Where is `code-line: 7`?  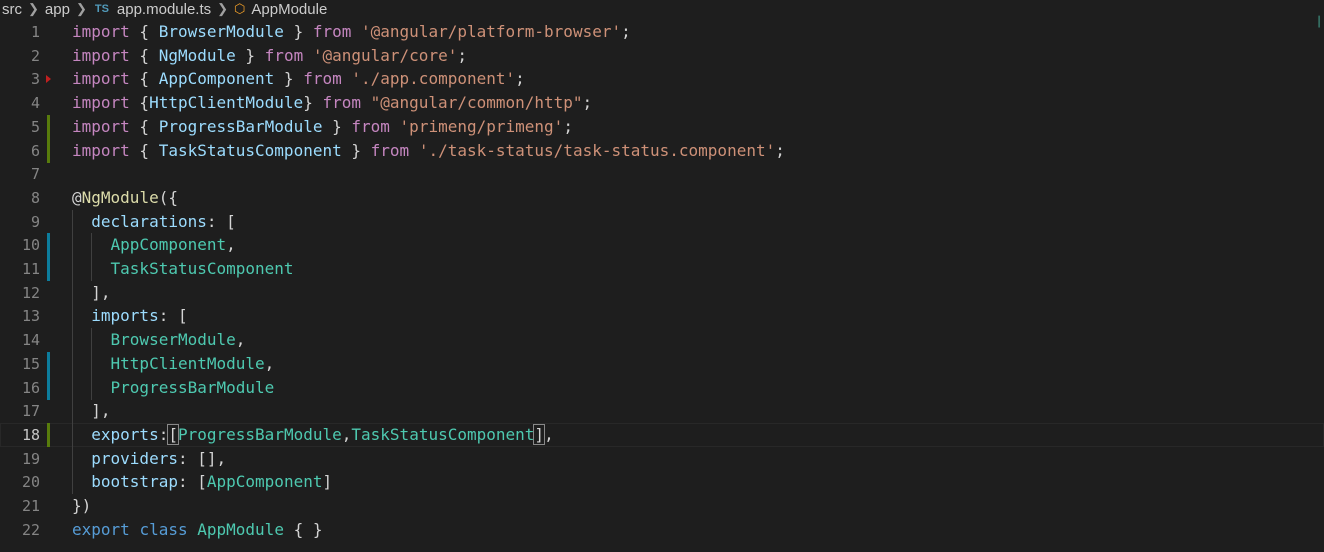 code-line: 7 is located at coordinates (662, 174).